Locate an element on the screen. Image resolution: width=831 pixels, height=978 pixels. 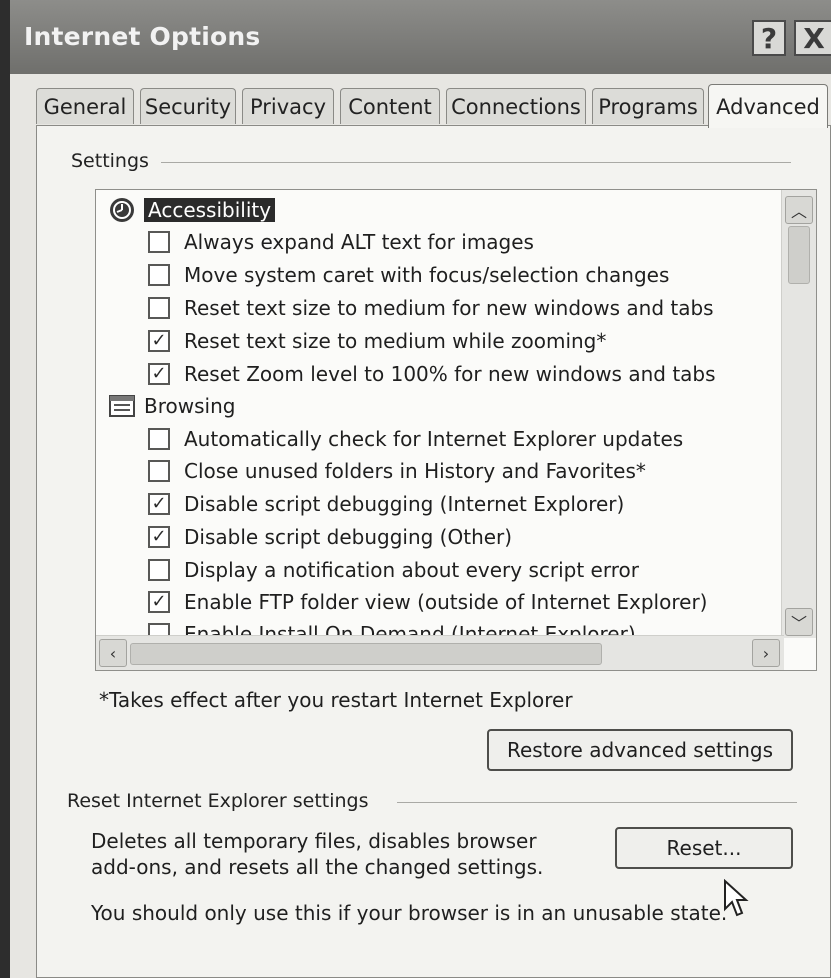
chevron-down-icon: ﹀ is located at coordinates (798, 623).